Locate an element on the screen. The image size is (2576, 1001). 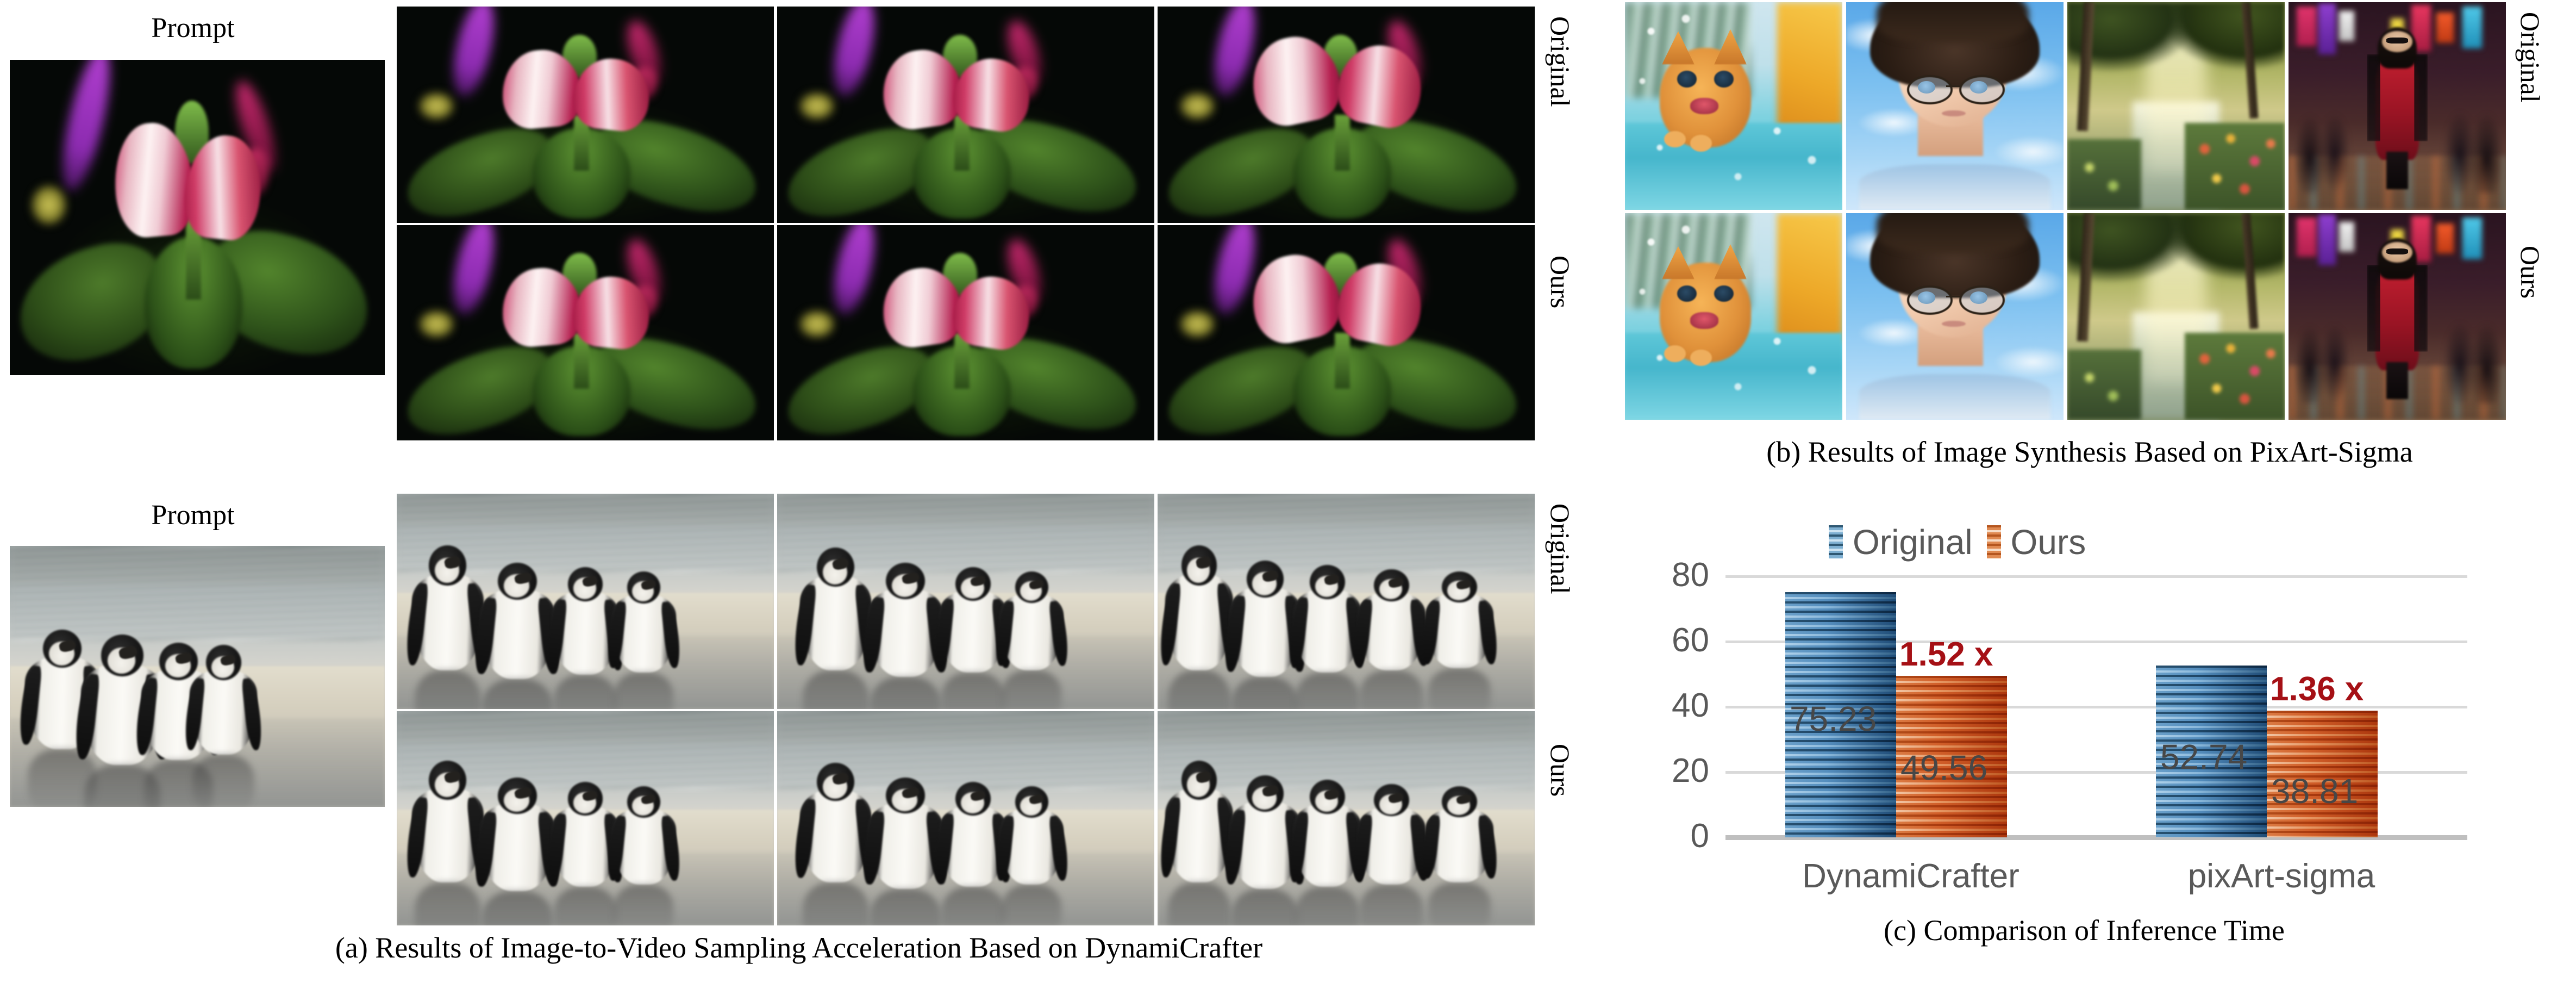
row-label-ours-flower: Ours is located at coordinates (1560, 282).